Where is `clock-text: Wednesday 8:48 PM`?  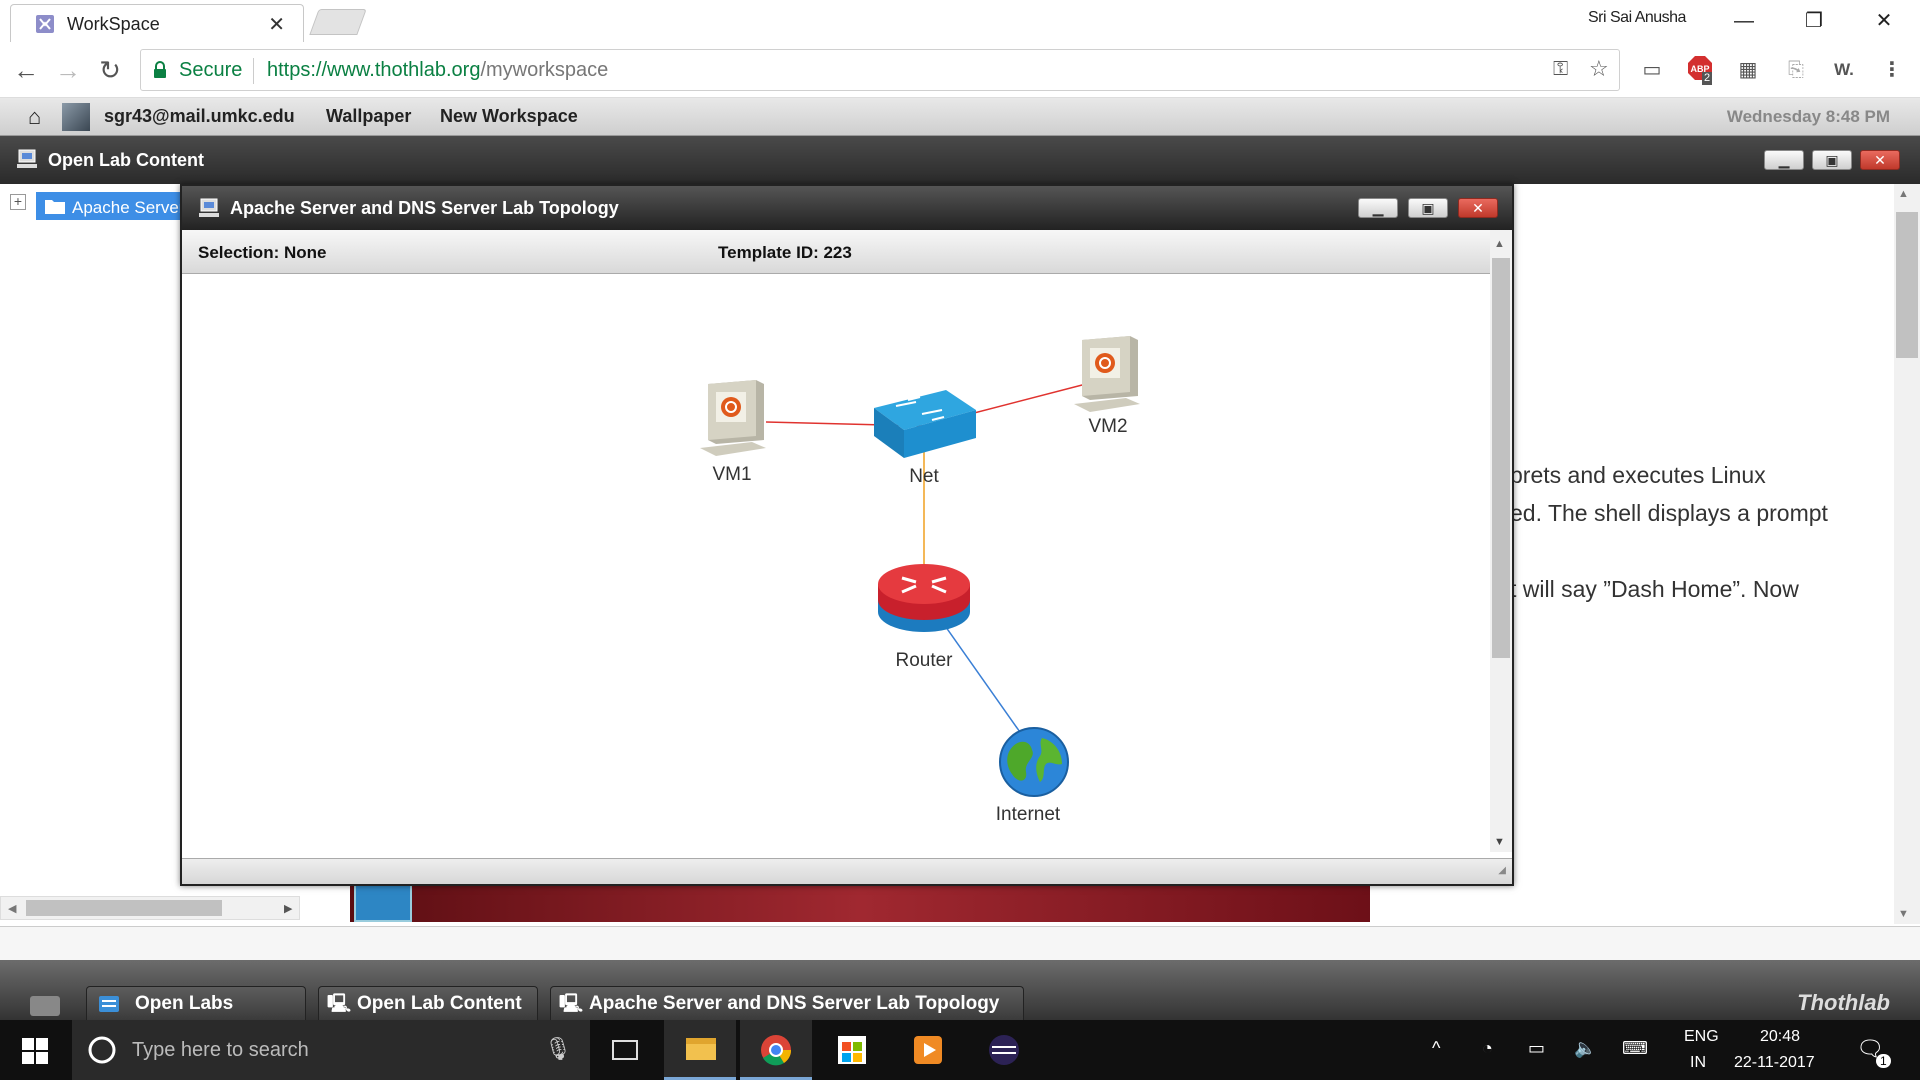 clock-text: Wednesday 8:48 PM is located at coordinates (1808, 116).